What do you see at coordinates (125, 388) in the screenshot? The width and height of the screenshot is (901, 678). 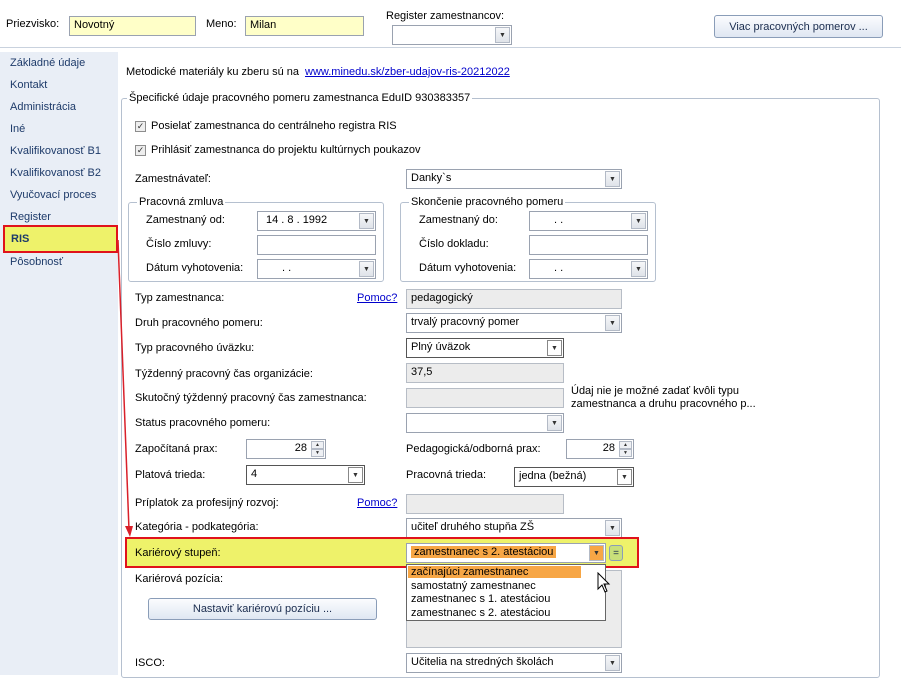 I see `annotation-arrow-icon` at bounding box center [125, 388].